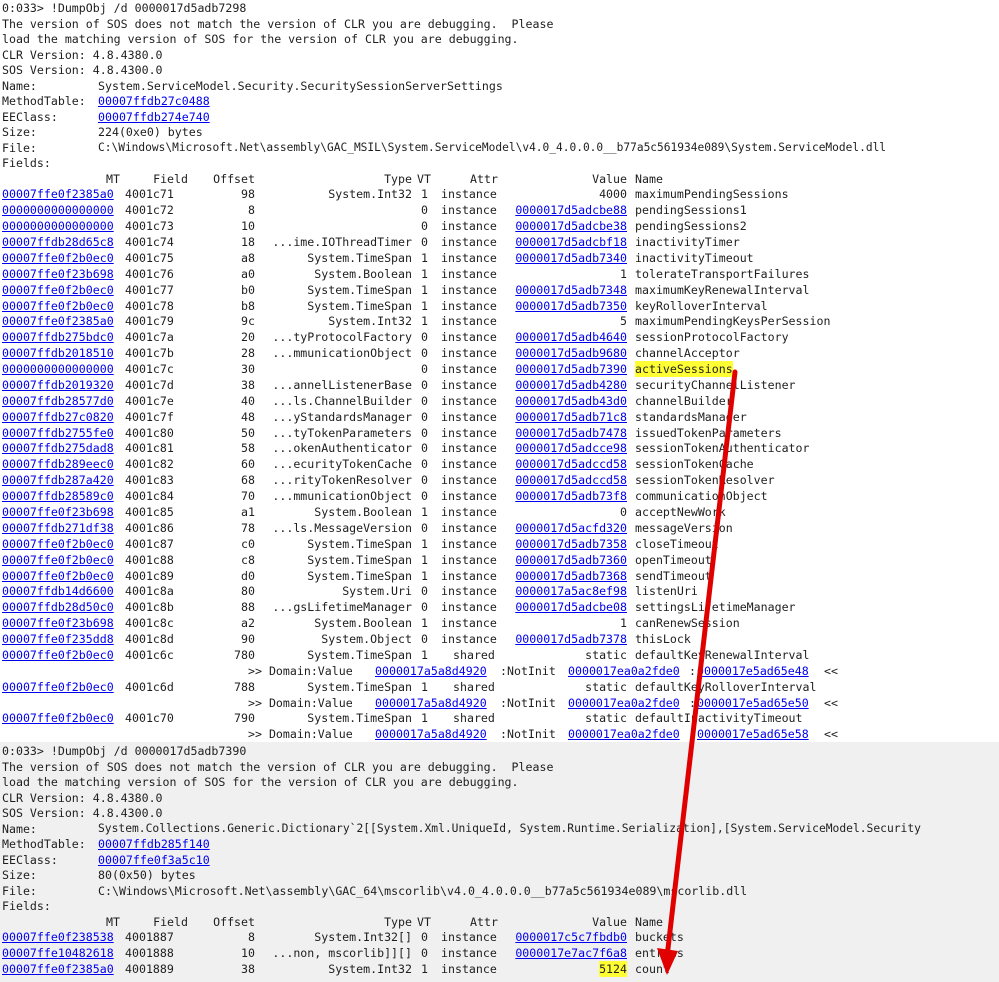 The image size is (999, 982). What do you see at coordinates (58, 385) in the screenshot?
I see `method-table-link: 00007ffdb2019320` at bounding box center [58, 385].